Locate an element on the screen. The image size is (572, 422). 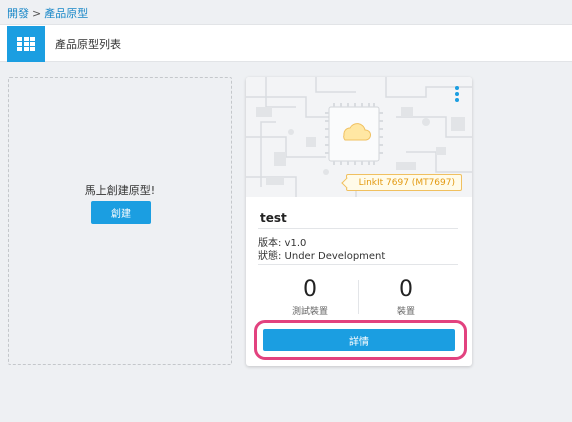
more-options-icon is located at coordinates (457, 94).